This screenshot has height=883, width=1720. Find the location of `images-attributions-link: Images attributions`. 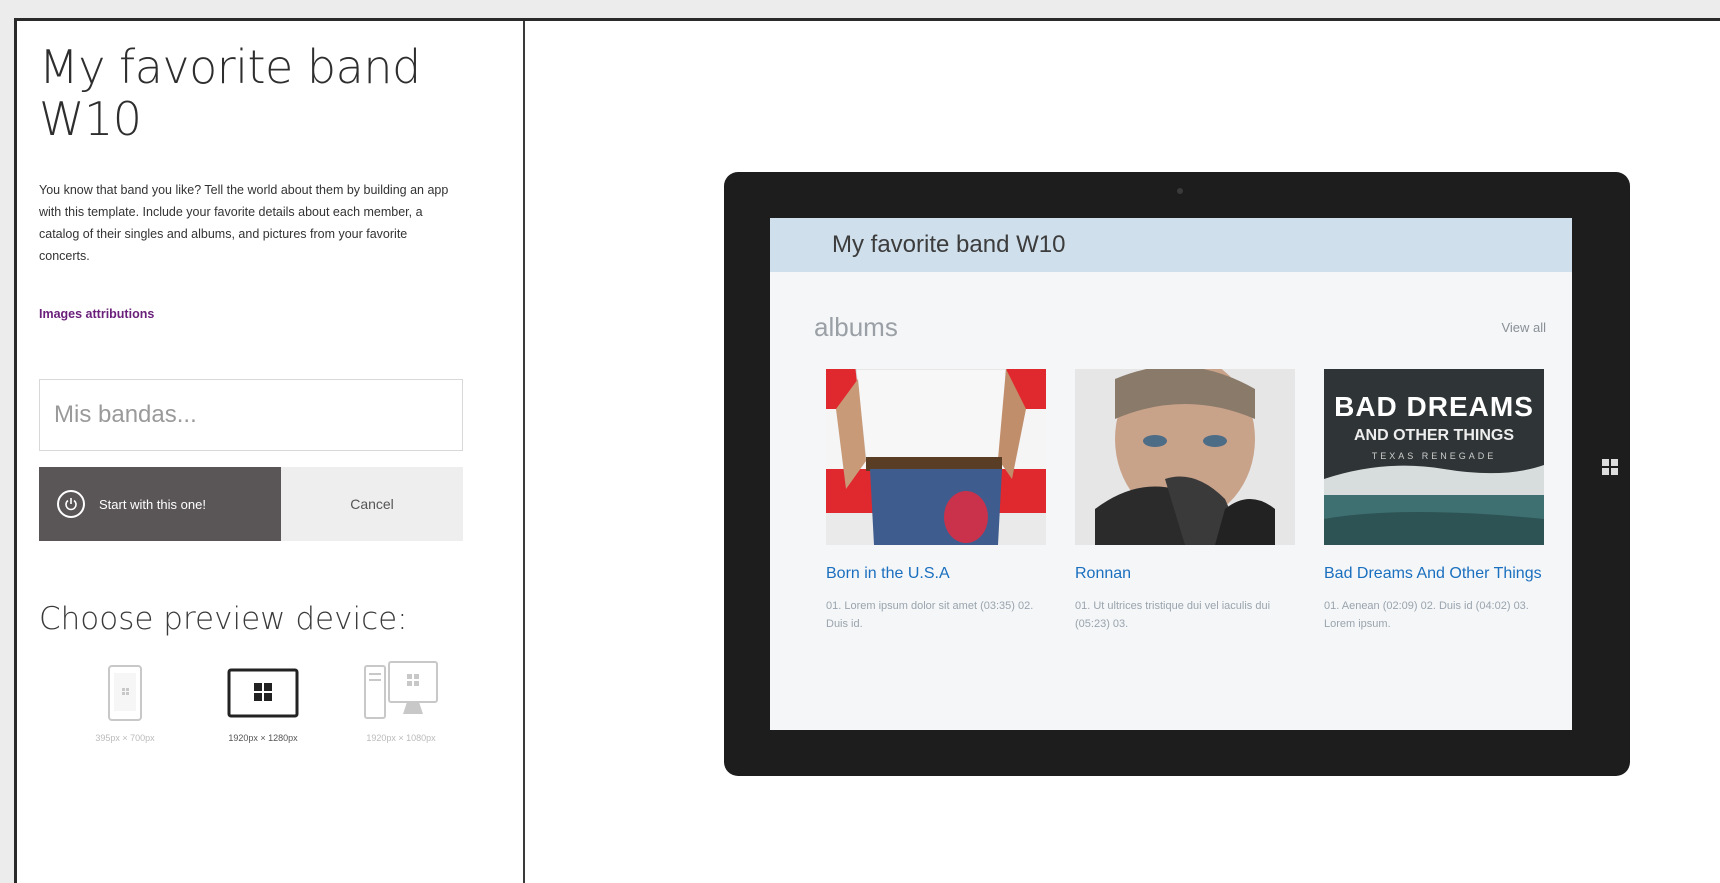

images-attributions-link: Images attributions is located at coordinates (96, 314).